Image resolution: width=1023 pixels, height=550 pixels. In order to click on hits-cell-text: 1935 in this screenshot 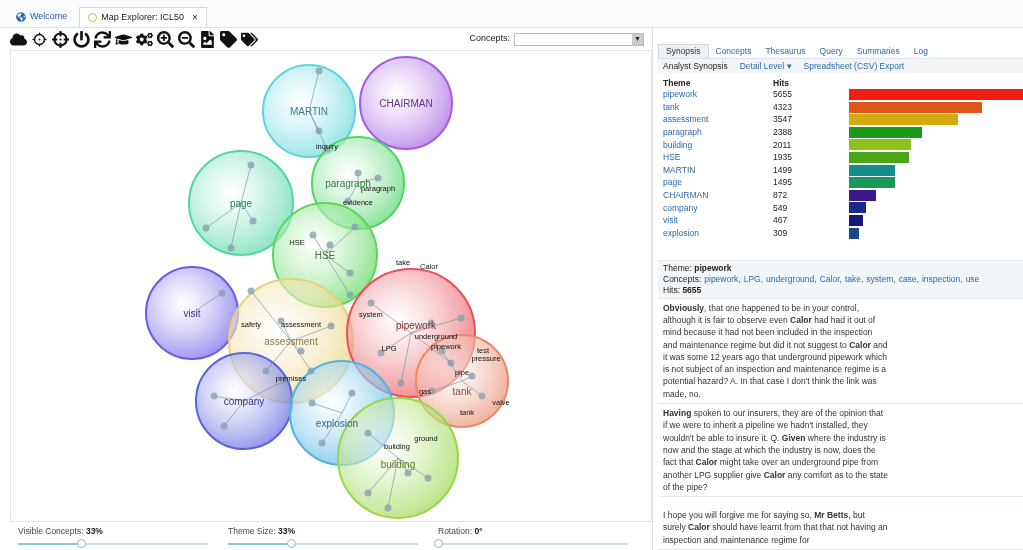, I will do `click(783, 157)`.